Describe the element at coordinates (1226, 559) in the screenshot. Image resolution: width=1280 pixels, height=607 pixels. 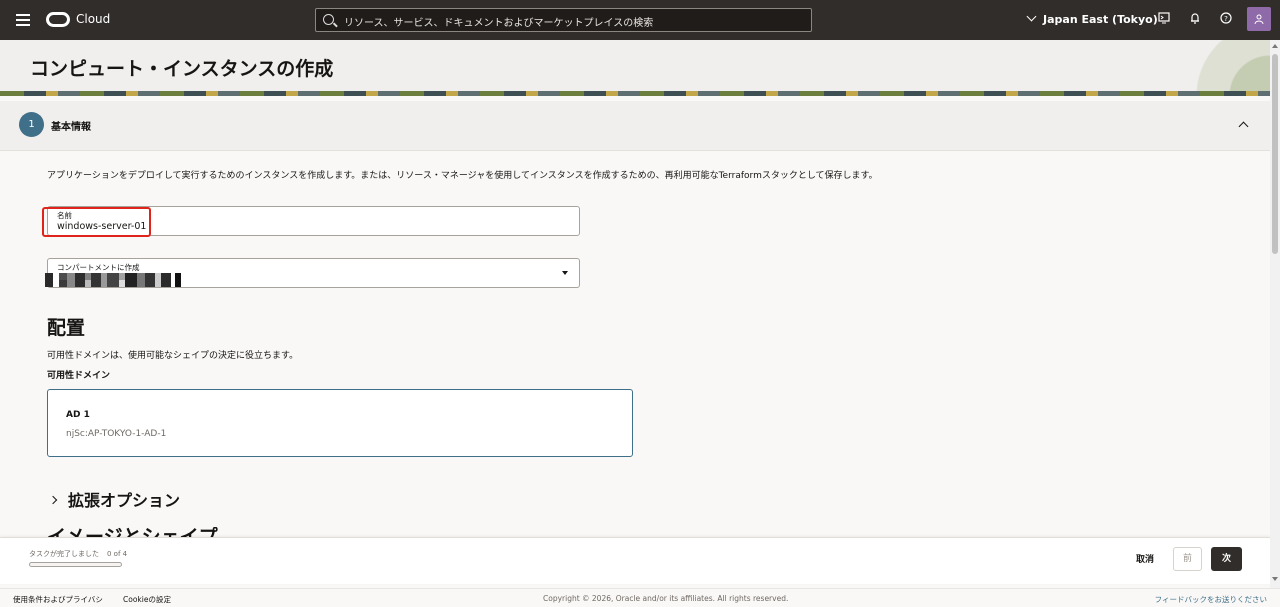
I see `next-button: 次` at that location.